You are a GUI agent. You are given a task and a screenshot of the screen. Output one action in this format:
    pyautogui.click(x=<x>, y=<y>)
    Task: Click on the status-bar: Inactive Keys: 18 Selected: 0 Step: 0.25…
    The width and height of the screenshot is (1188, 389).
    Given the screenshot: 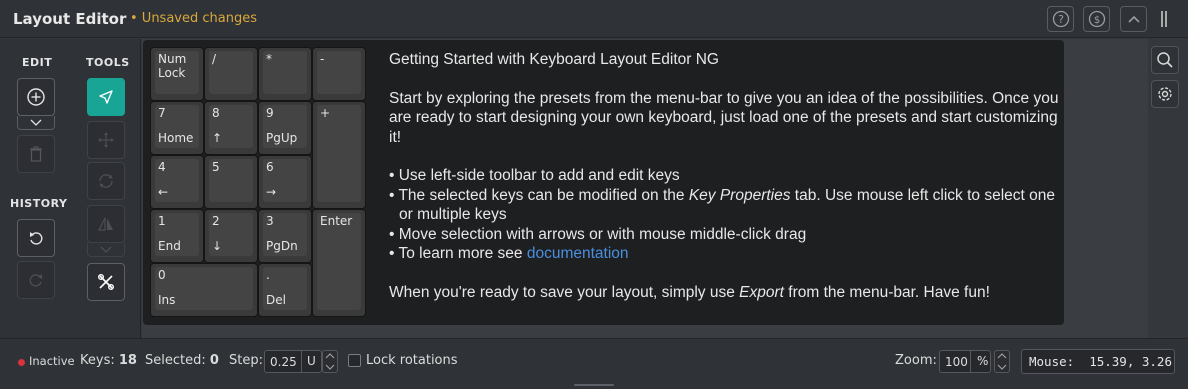 What is the action you would take?
    pyautogui.click(x=594, y=363)
    